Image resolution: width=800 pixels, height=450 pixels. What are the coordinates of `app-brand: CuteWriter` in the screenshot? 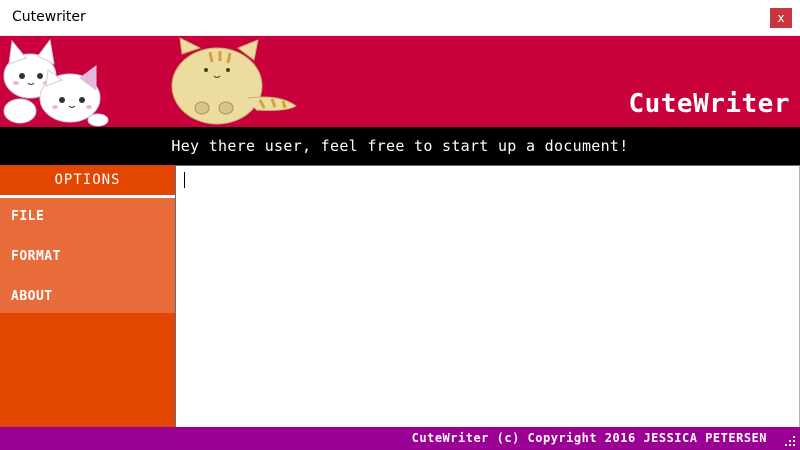 It's located at (709, 104).